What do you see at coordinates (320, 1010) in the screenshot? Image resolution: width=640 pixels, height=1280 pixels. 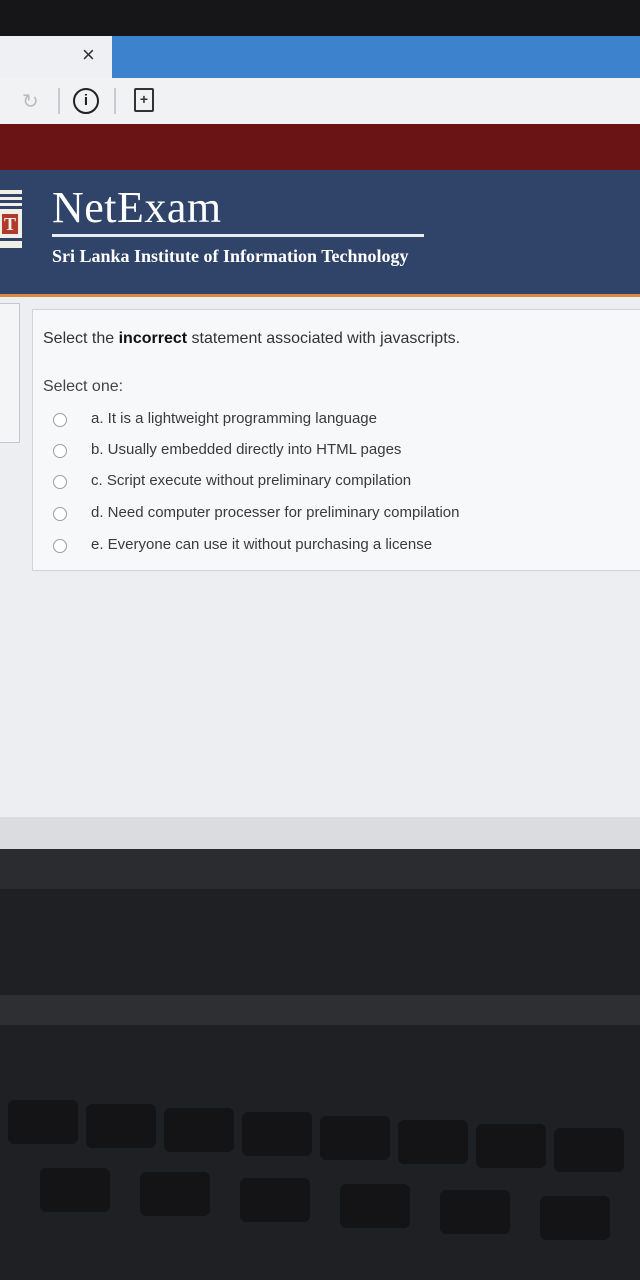 I see `laptop-hinge` at bounding box center [320, 1010].